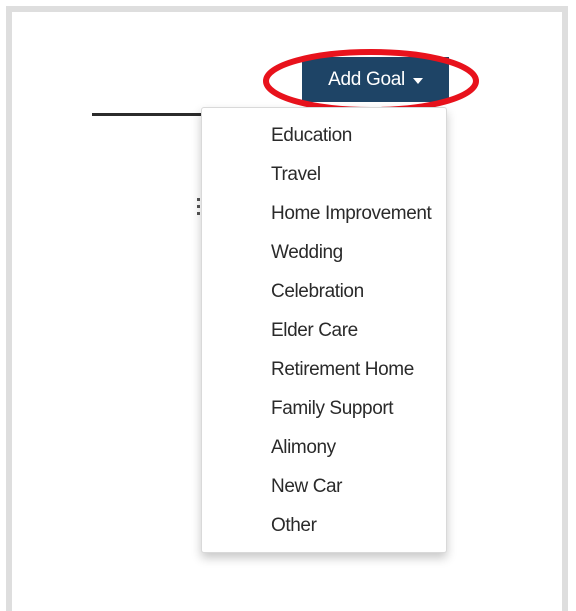 The width and height of the screenshot is (576, 611). What do you see at coordinates (344, 252) in the screenshot?
I see `menu-item-wedding: Wedding` at bounding box center [344, 252].